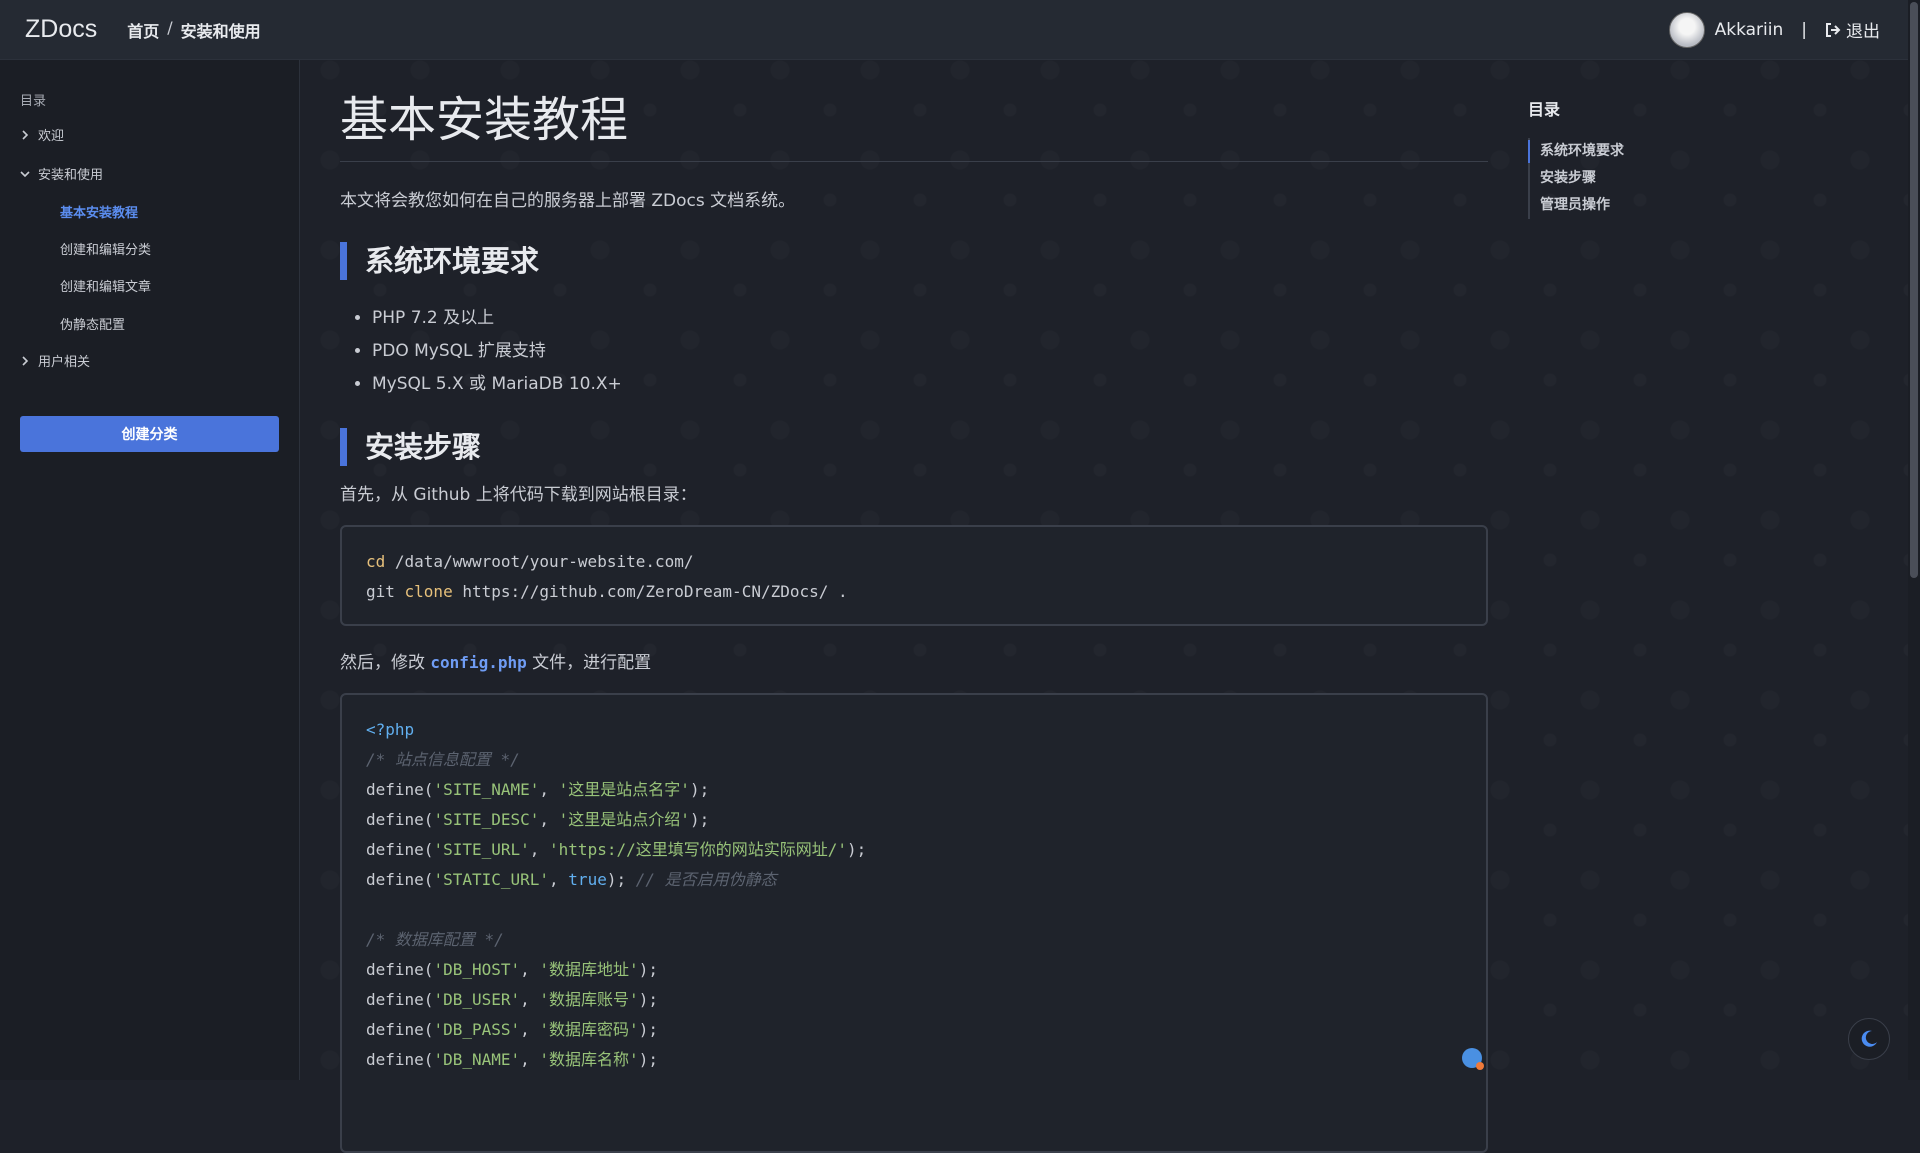  I want to click on copy-badge-icon, so click(1473, 1059).